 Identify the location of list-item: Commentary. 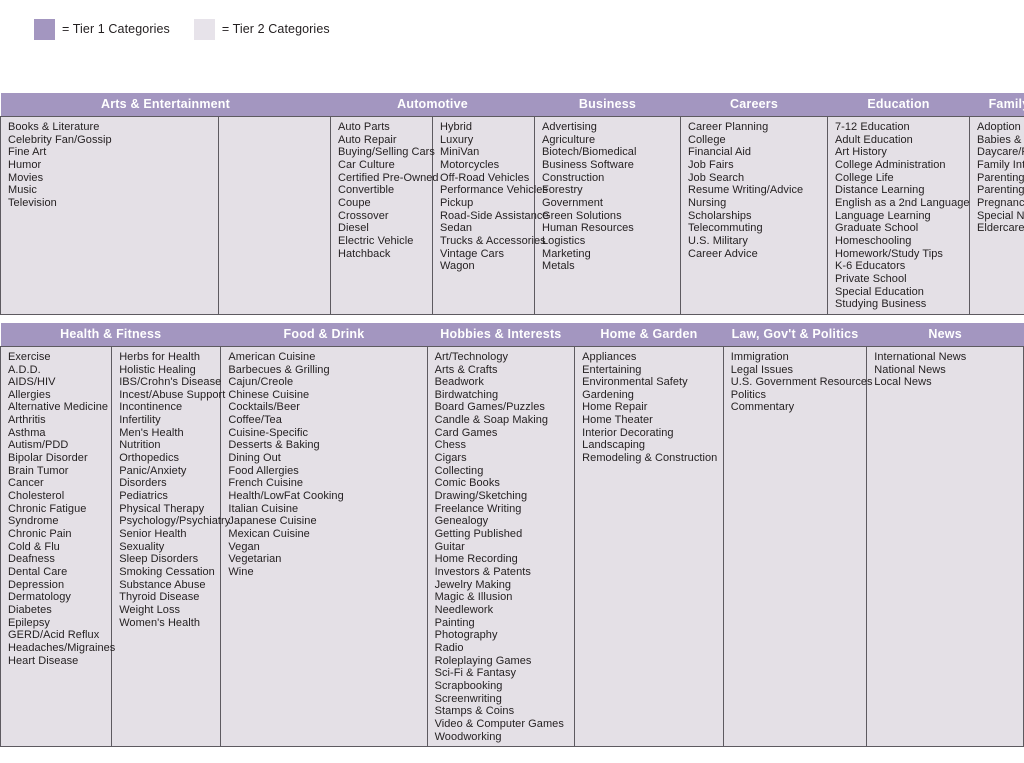
(762, 407).